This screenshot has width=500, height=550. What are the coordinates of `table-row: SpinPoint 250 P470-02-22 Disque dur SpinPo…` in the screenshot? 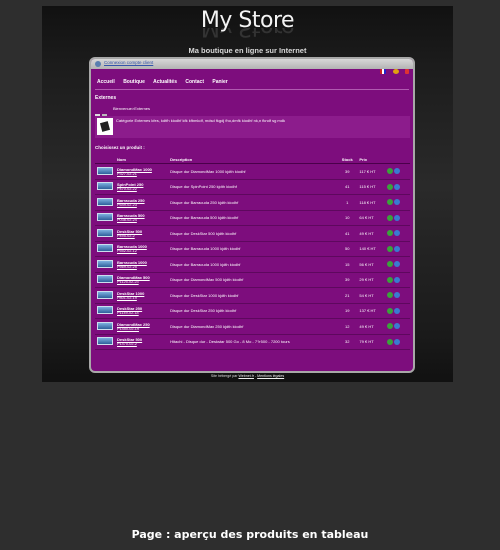 It's located at (252, 187).